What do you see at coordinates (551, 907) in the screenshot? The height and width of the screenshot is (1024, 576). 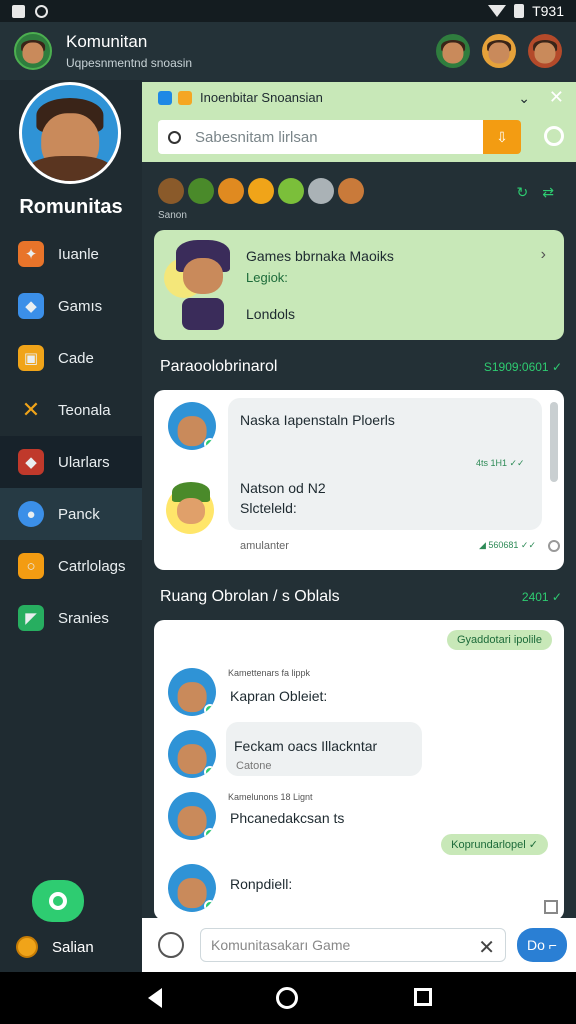 I see `edit-icon` at bounding box center [551, 907].